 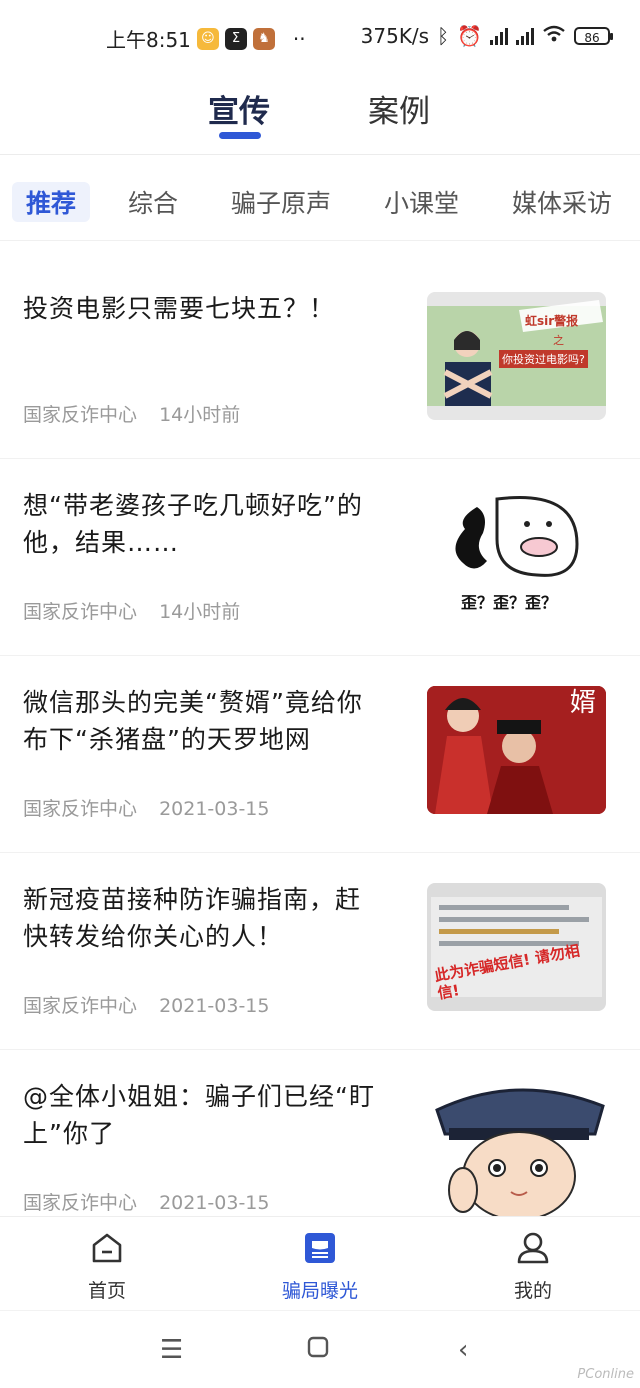 What do you see at coordinates (179, 308) in the screenshot?
I see `article-title: 投资电影只需要七块五？！` at bounding box center [179, 308].